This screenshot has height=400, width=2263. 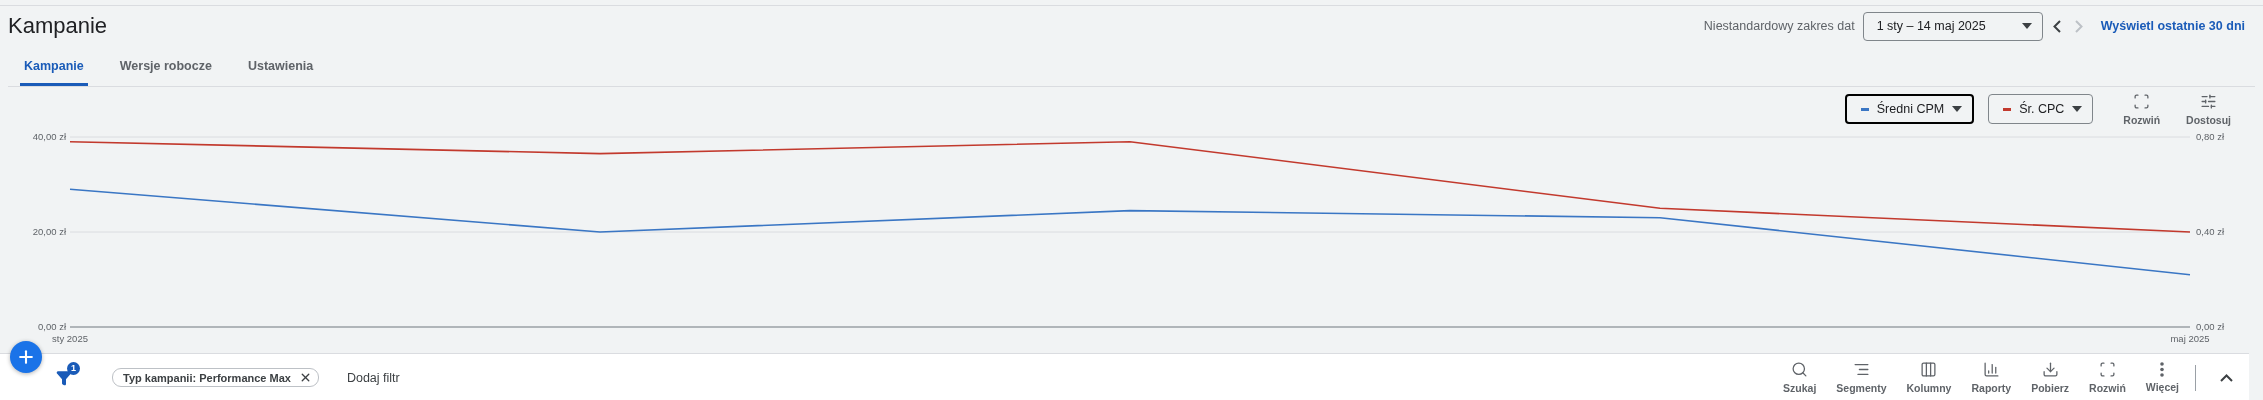 What do you see at coordinates (2210, 136) in the screenshot?
I see `axis-label: 0,80 zł` at bounding box center [2210, 136].